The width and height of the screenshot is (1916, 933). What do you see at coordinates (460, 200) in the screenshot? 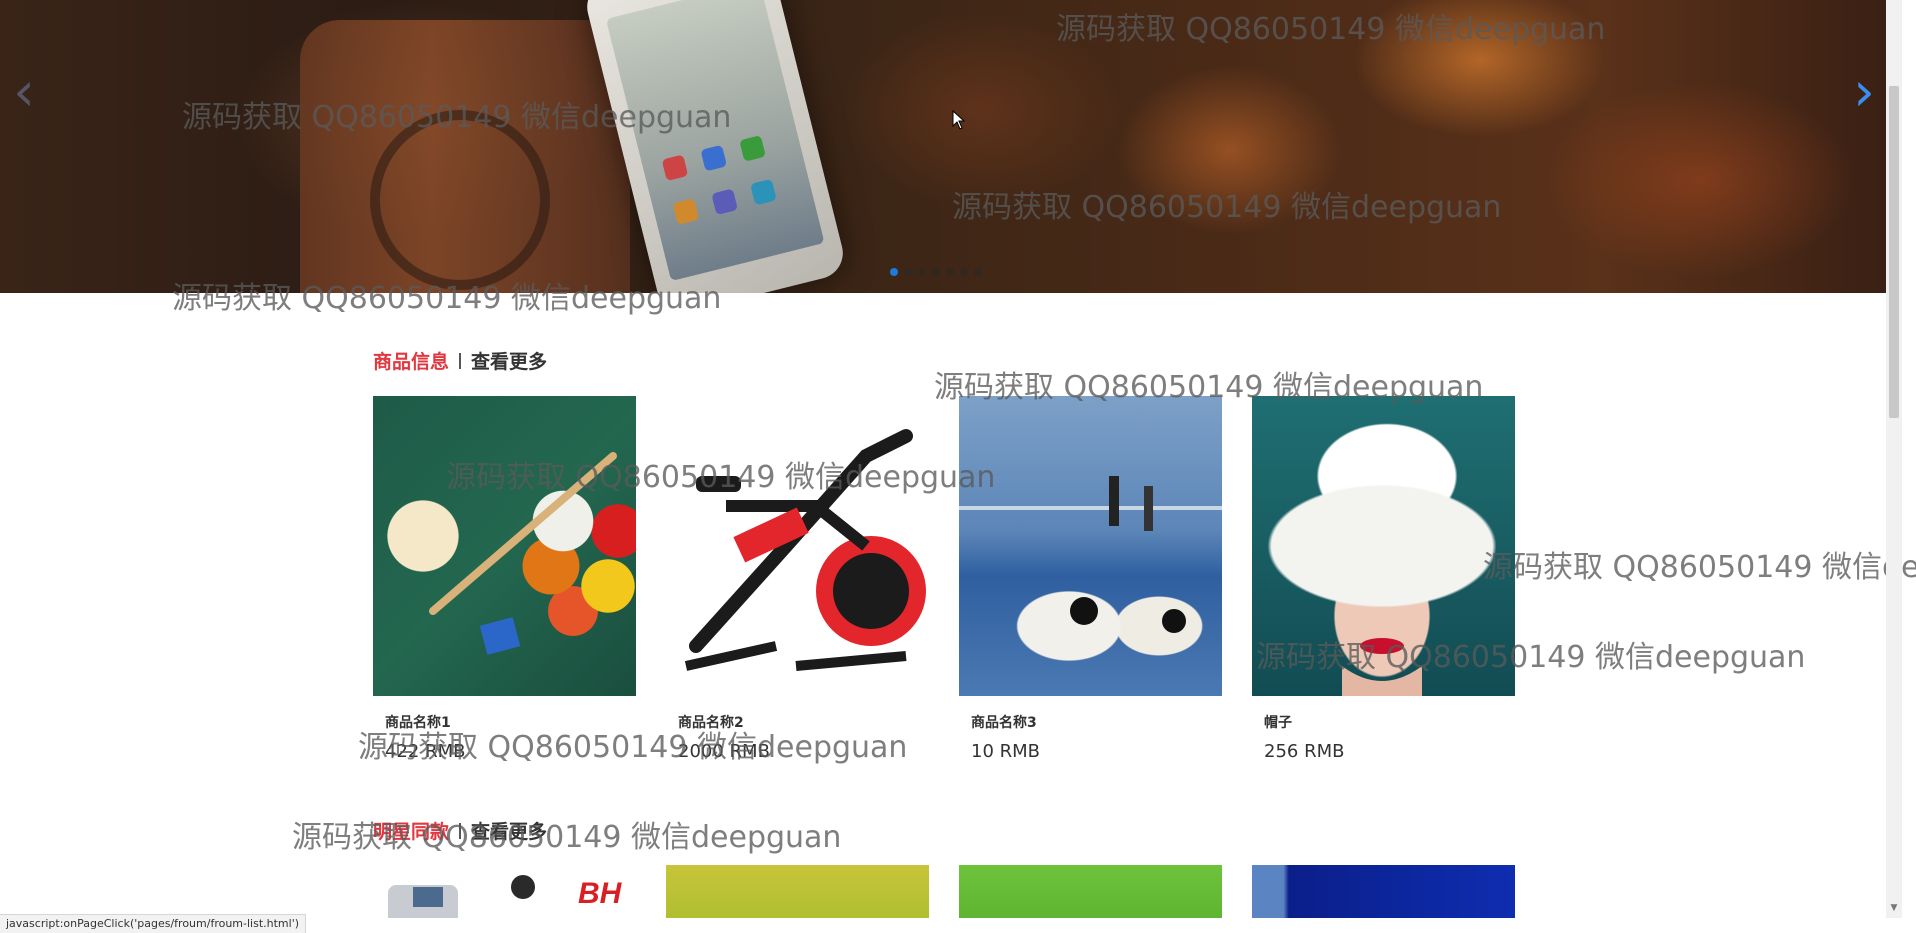
I see `banner-cup-logo` at bounding box center [460, 200].